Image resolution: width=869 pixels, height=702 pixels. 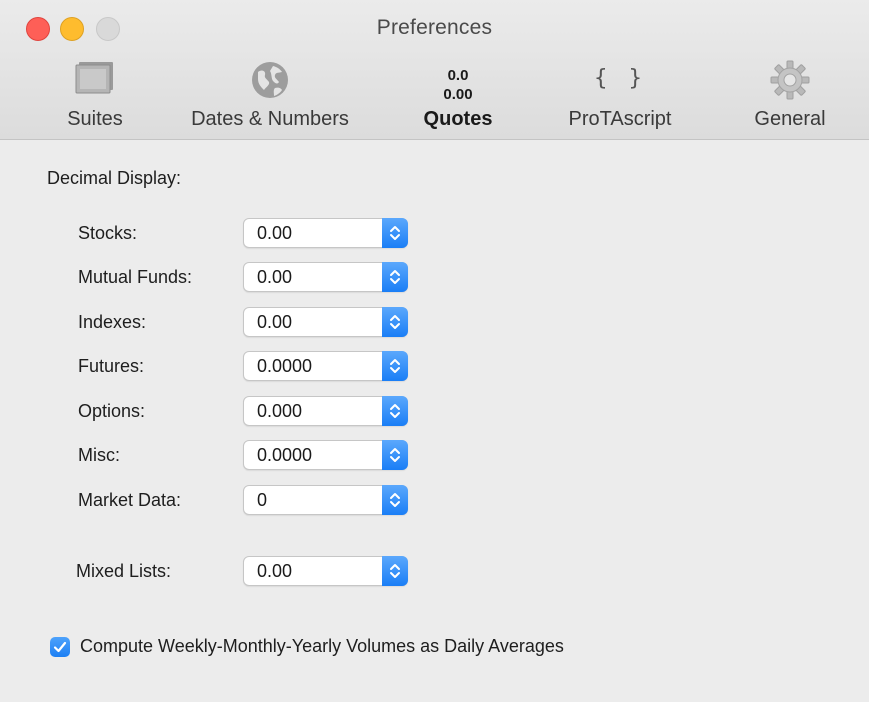 What do you see at coordinates (434, 27) in the screenshot?
I see `window-title: Preferences` at bounding box center [434, 27].